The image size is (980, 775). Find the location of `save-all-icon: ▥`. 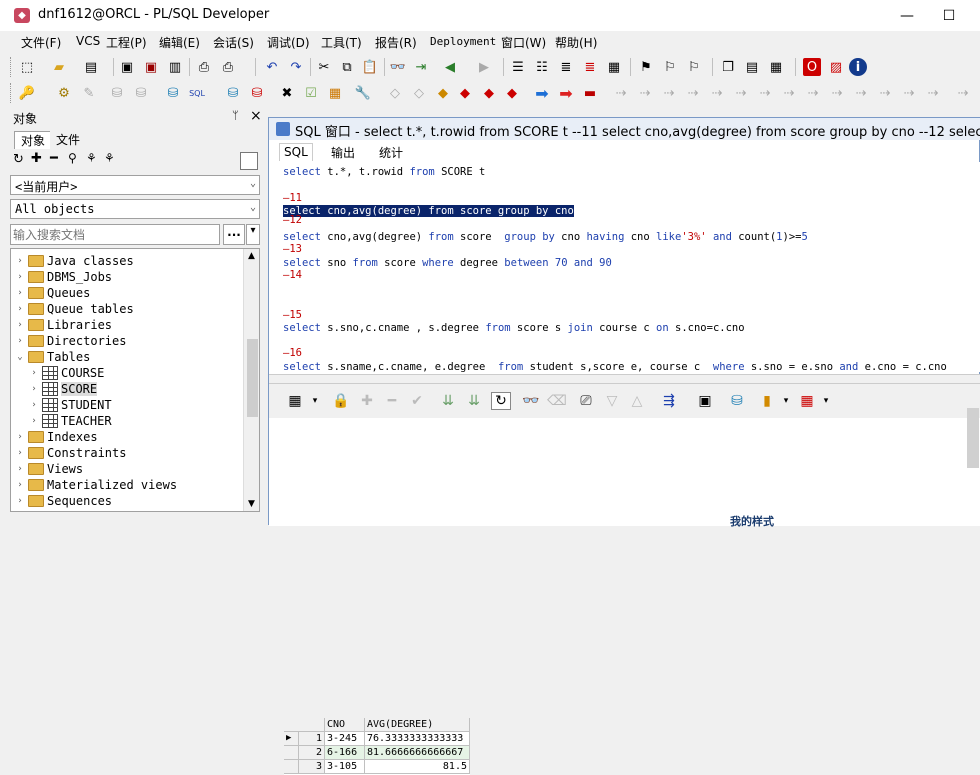

save-all-icon: ▥ is located at coordinates (175, 67).